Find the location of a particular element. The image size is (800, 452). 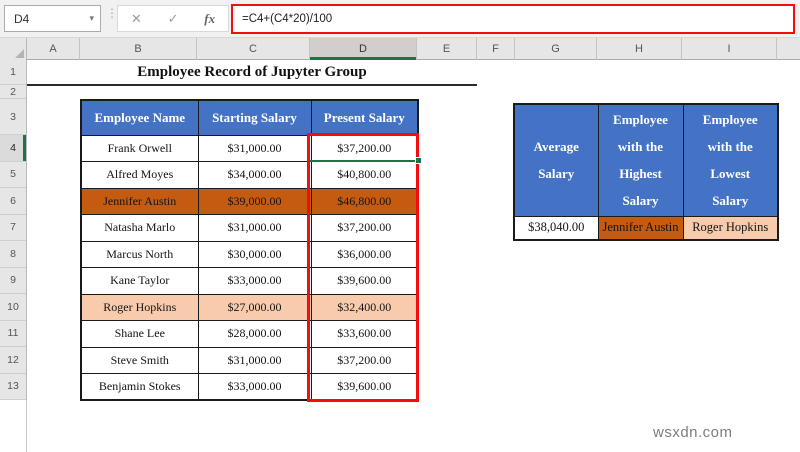

row-header-6: 6 is located at coordinates (13, 201).